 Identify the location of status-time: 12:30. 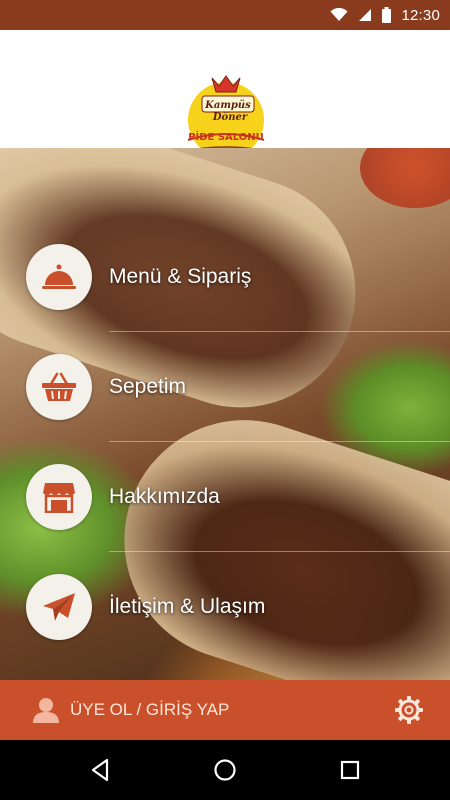
(420, 15).